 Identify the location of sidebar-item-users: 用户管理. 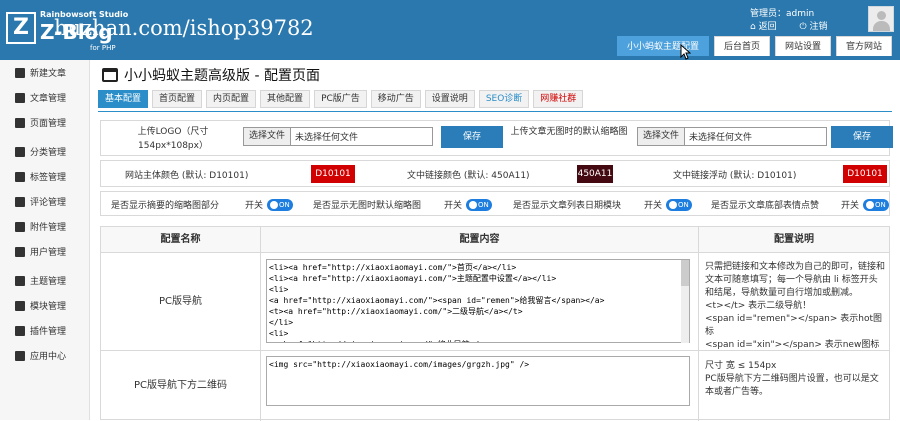
(44, 251).